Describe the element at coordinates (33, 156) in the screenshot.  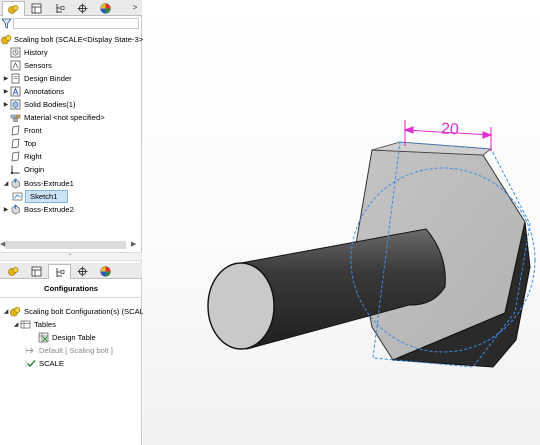
I see `tree-item-label: Right` at that location.